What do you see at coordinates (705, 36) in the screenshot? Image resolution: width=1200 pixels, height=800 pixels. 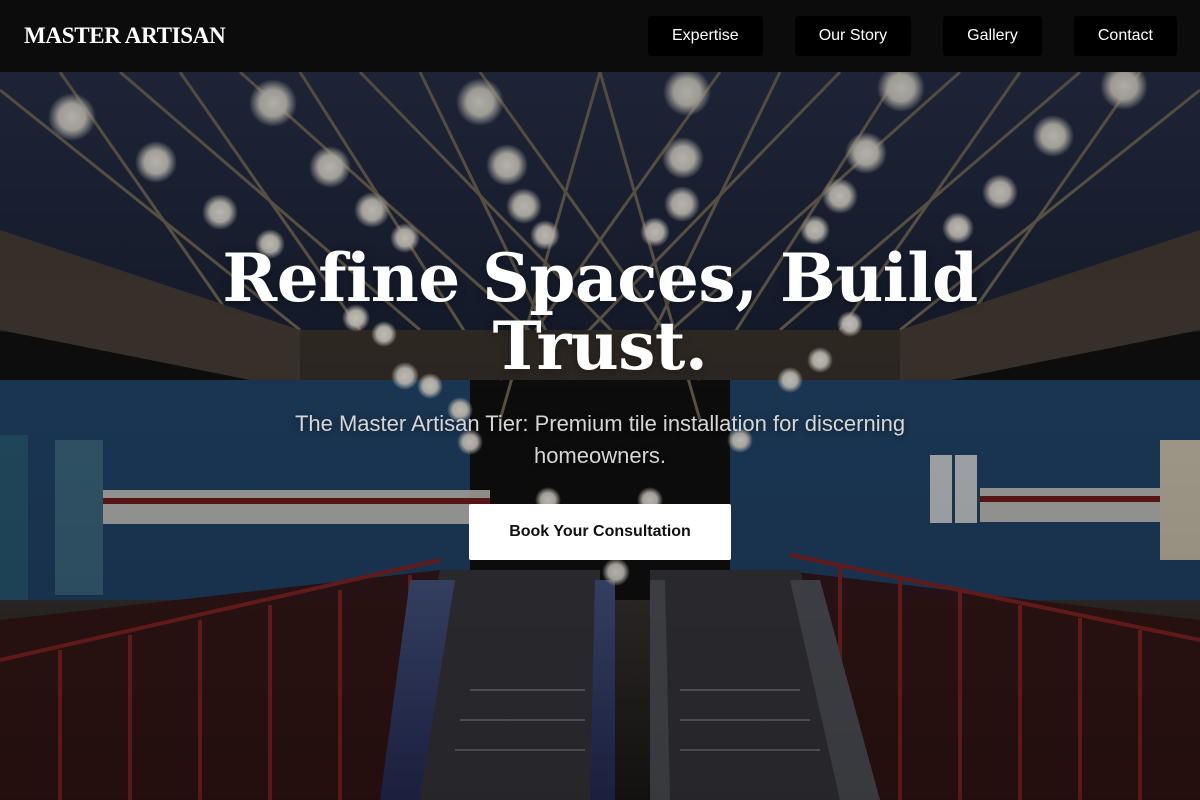 I see `nav-link-expertise: Expertise` at bounding box center [705, 36].